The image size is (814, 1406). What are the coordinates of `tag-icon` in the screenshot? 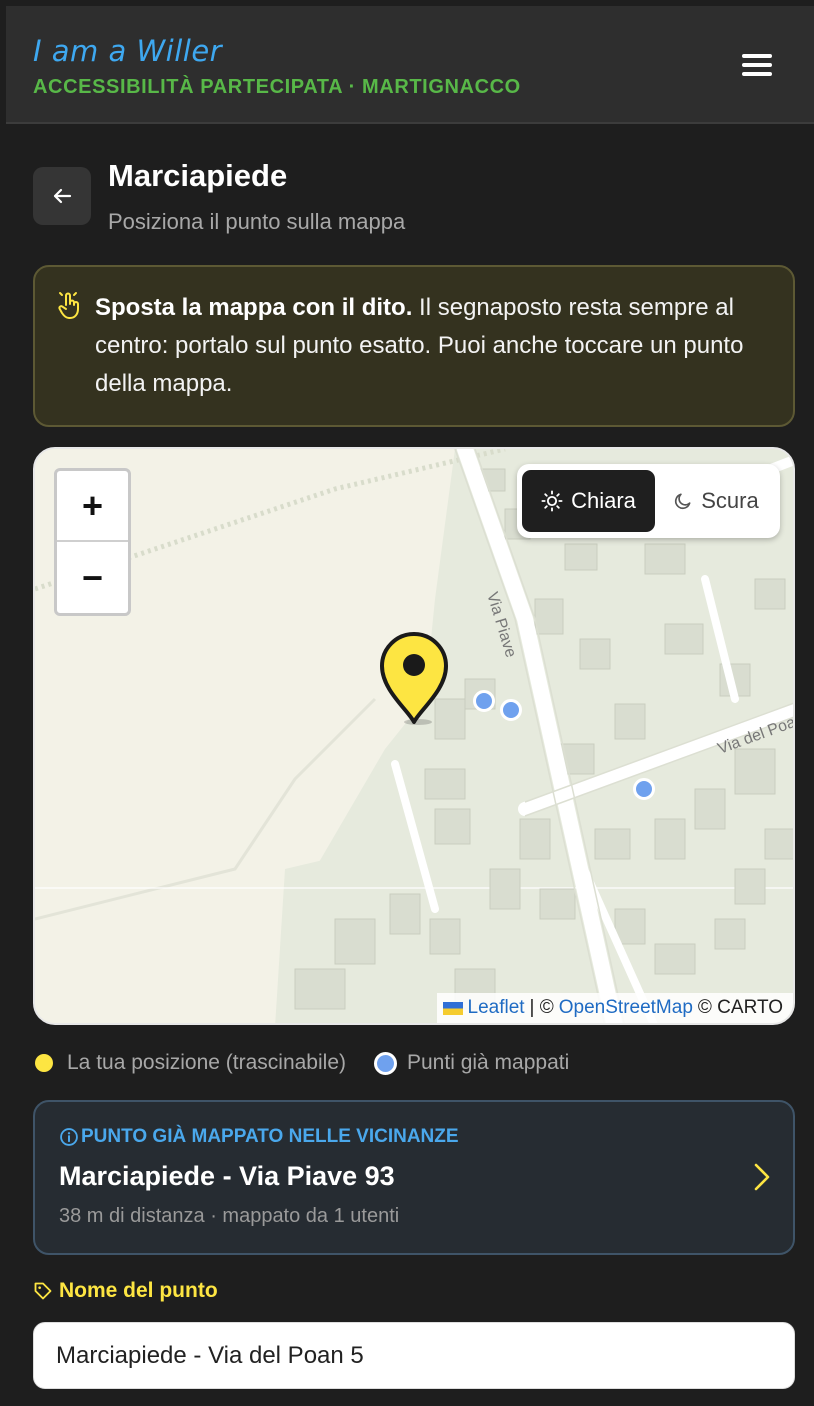 It's located at (43, 1291).